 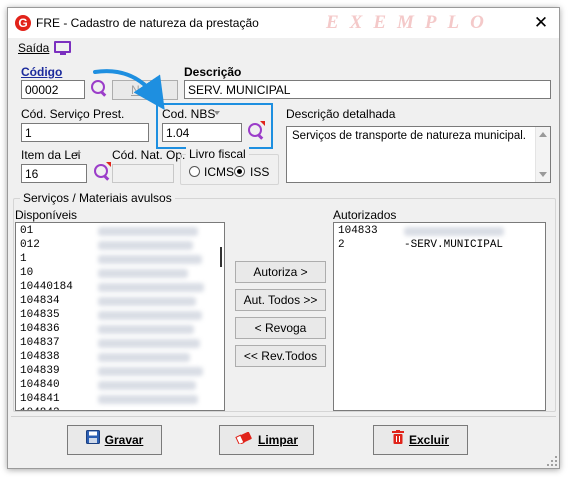 I want to click on list-item: 1, so click(x=23, y=259).